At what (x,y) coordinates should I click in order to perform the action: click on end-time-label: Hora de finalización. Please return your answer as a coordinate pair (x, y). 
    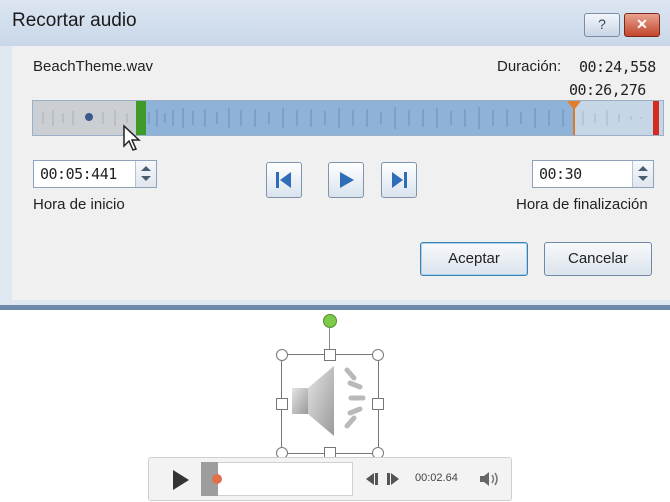
    Looking at the image, I should click on (582, 204).